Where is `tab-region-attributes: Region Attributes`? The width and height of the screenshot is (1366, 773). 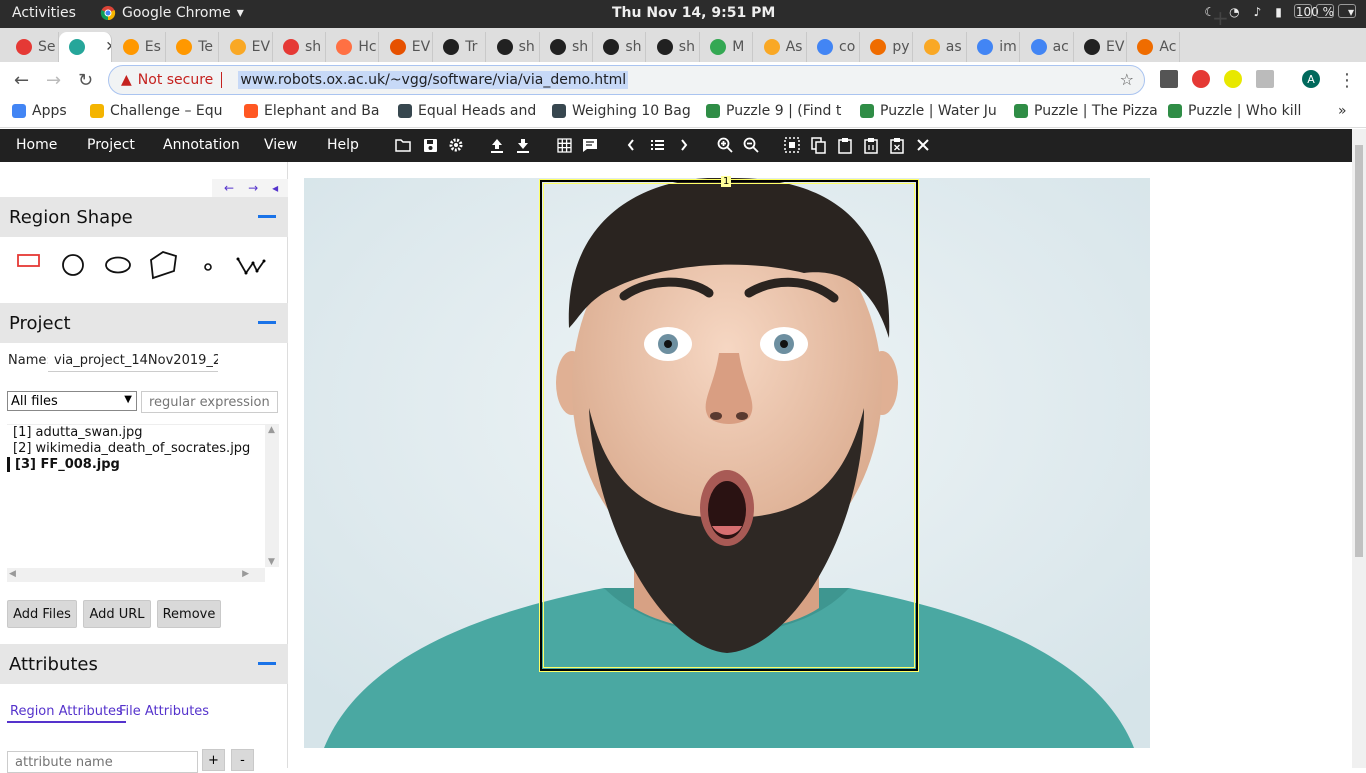 tab-region-attributes: Region Attributes is located at coordinates (66, 713).